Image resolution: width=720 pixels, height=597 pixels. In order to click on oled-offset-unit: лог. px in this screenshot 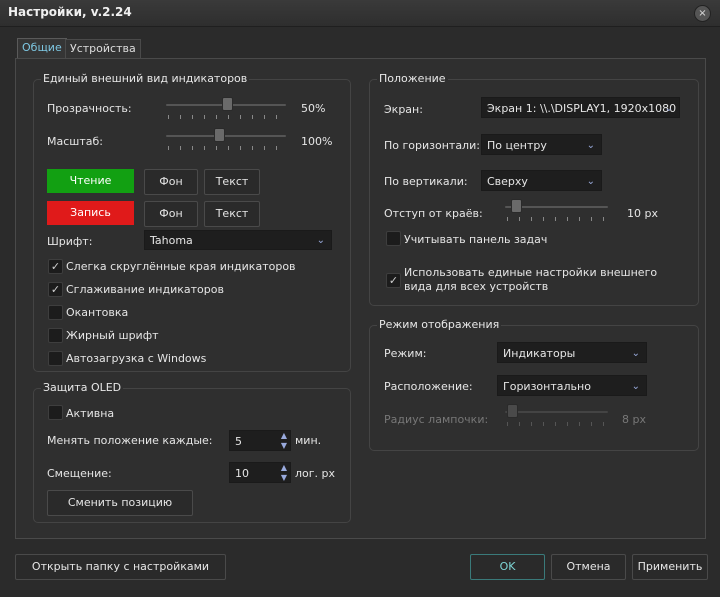, I will do `click(315, 473)`.